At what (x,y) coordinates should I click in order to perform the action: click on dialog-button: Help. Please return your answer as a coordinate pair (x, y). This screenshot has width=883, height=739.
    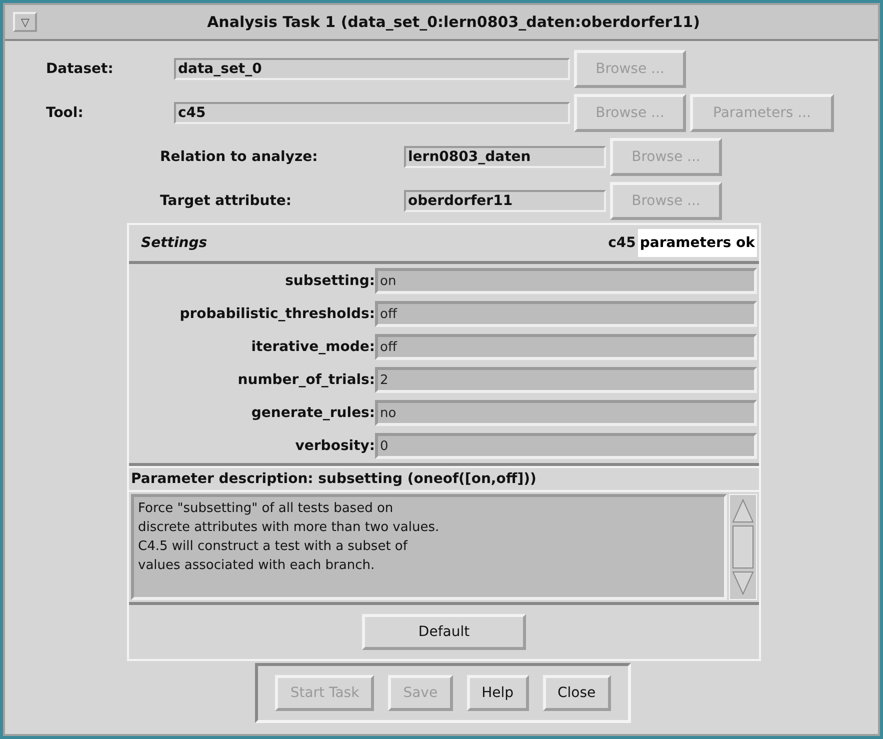
    Looking at the image, I should click on (497, 693).